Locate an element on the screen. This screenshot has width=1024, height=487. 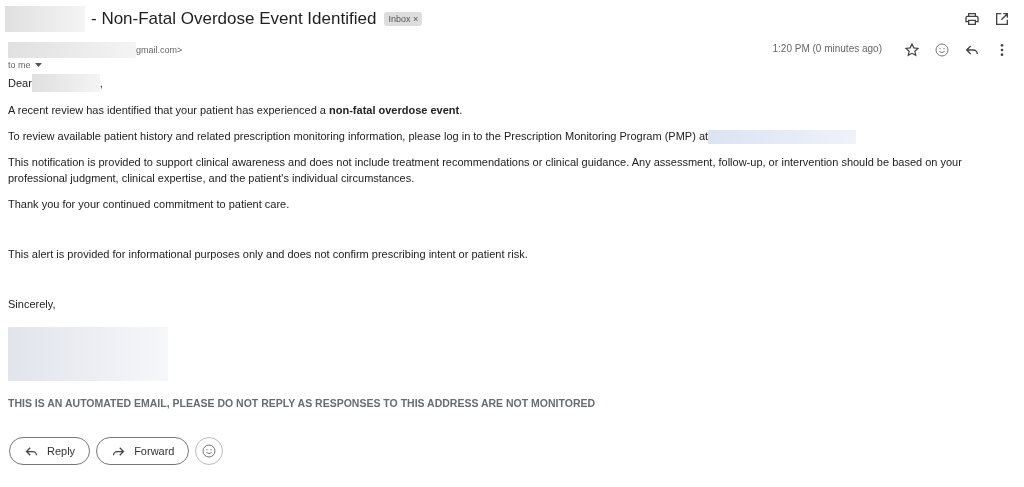
body-paragraph: To review available patient history and related prescription monitoring information, please log in to the Prescription Monitoring Program (PMP) at is located at coordinates (358, 136).